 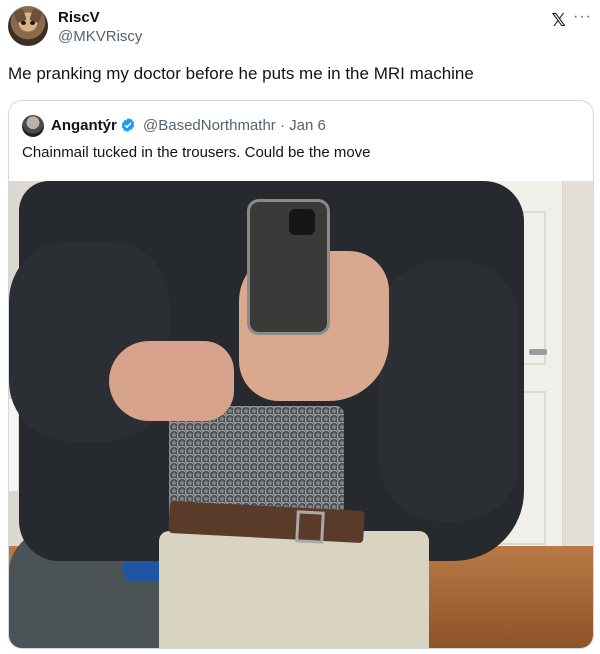 I want to click on post-header: RiscV @MKVRiscy 𝕏 ···, so click(x=300, y=28).